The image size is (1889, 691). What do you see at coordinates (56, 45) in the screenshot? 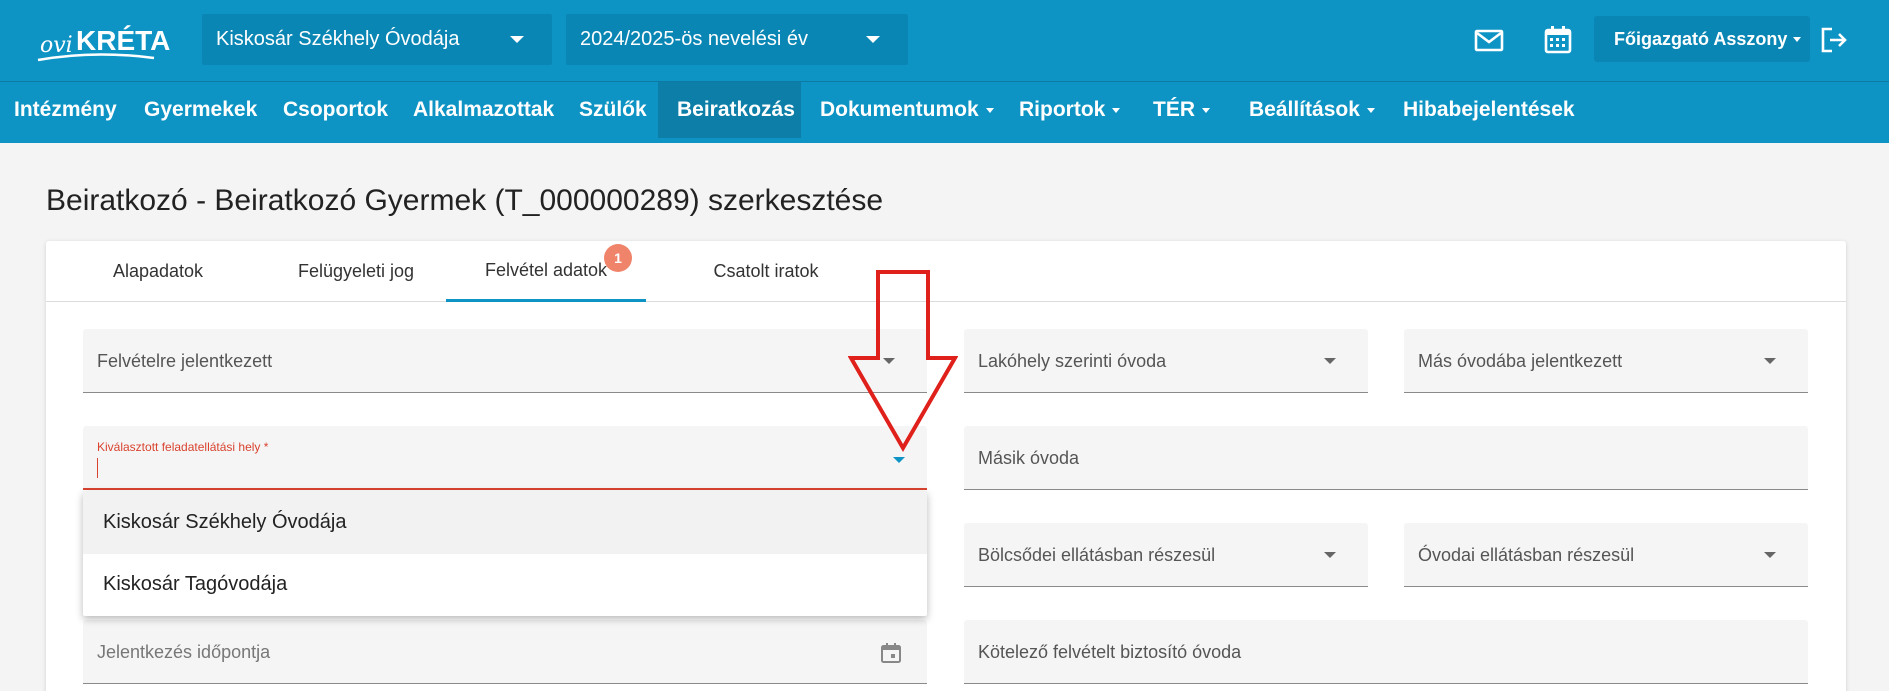
I see `svg-text: ovi` at bounding box center [56, 45].